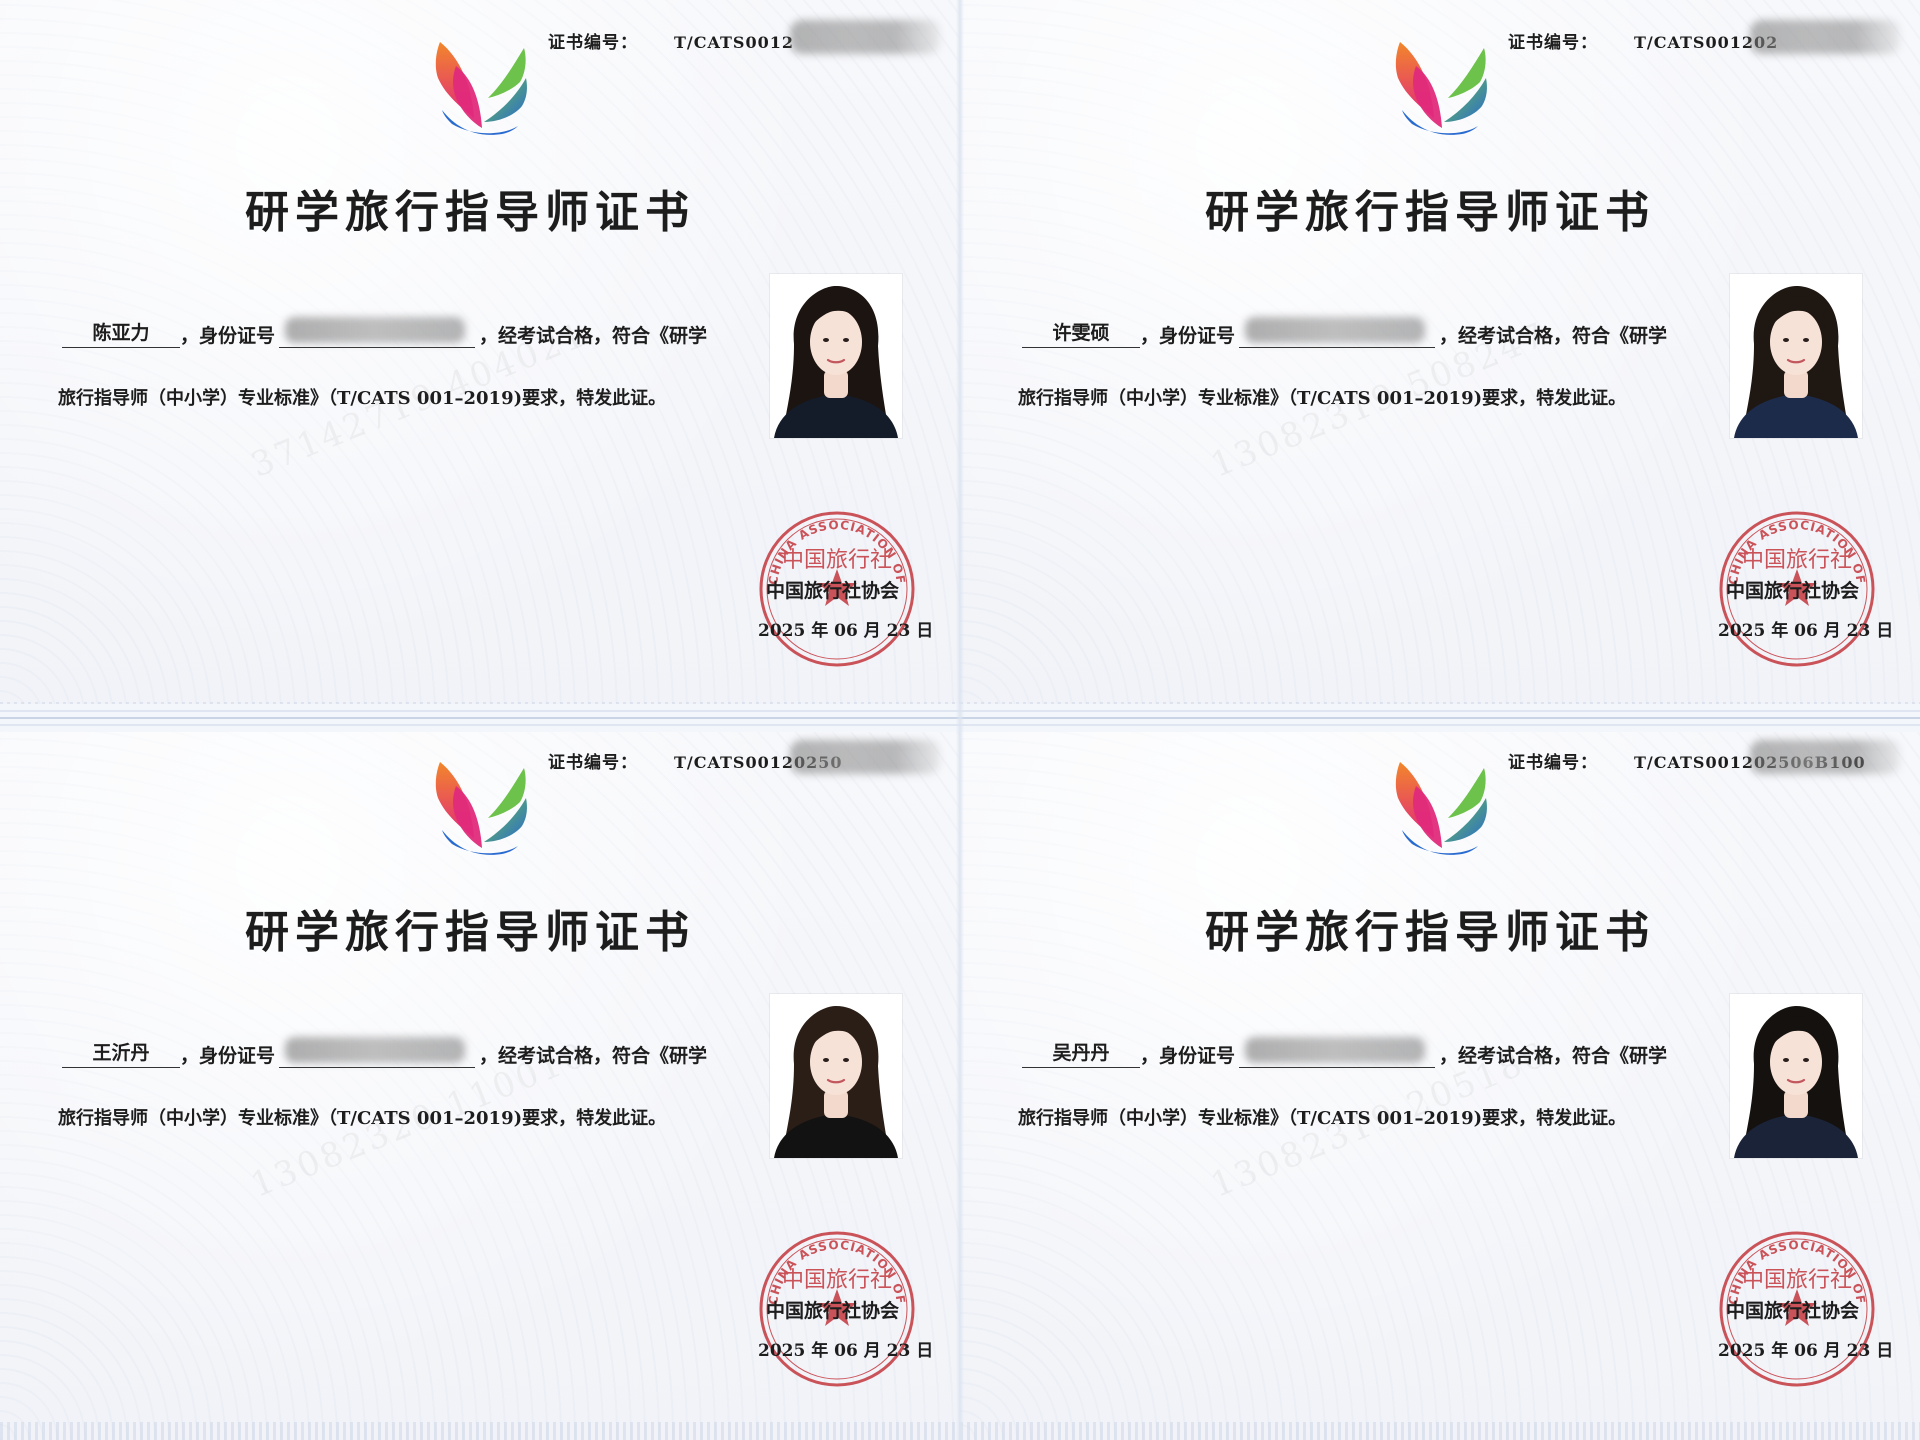 The image size is (1920, 1440). What do you see at coordinates (121, 333) in the screenshot?
I see `holder-name: 陈亚力` at bounding box center [121, 333].